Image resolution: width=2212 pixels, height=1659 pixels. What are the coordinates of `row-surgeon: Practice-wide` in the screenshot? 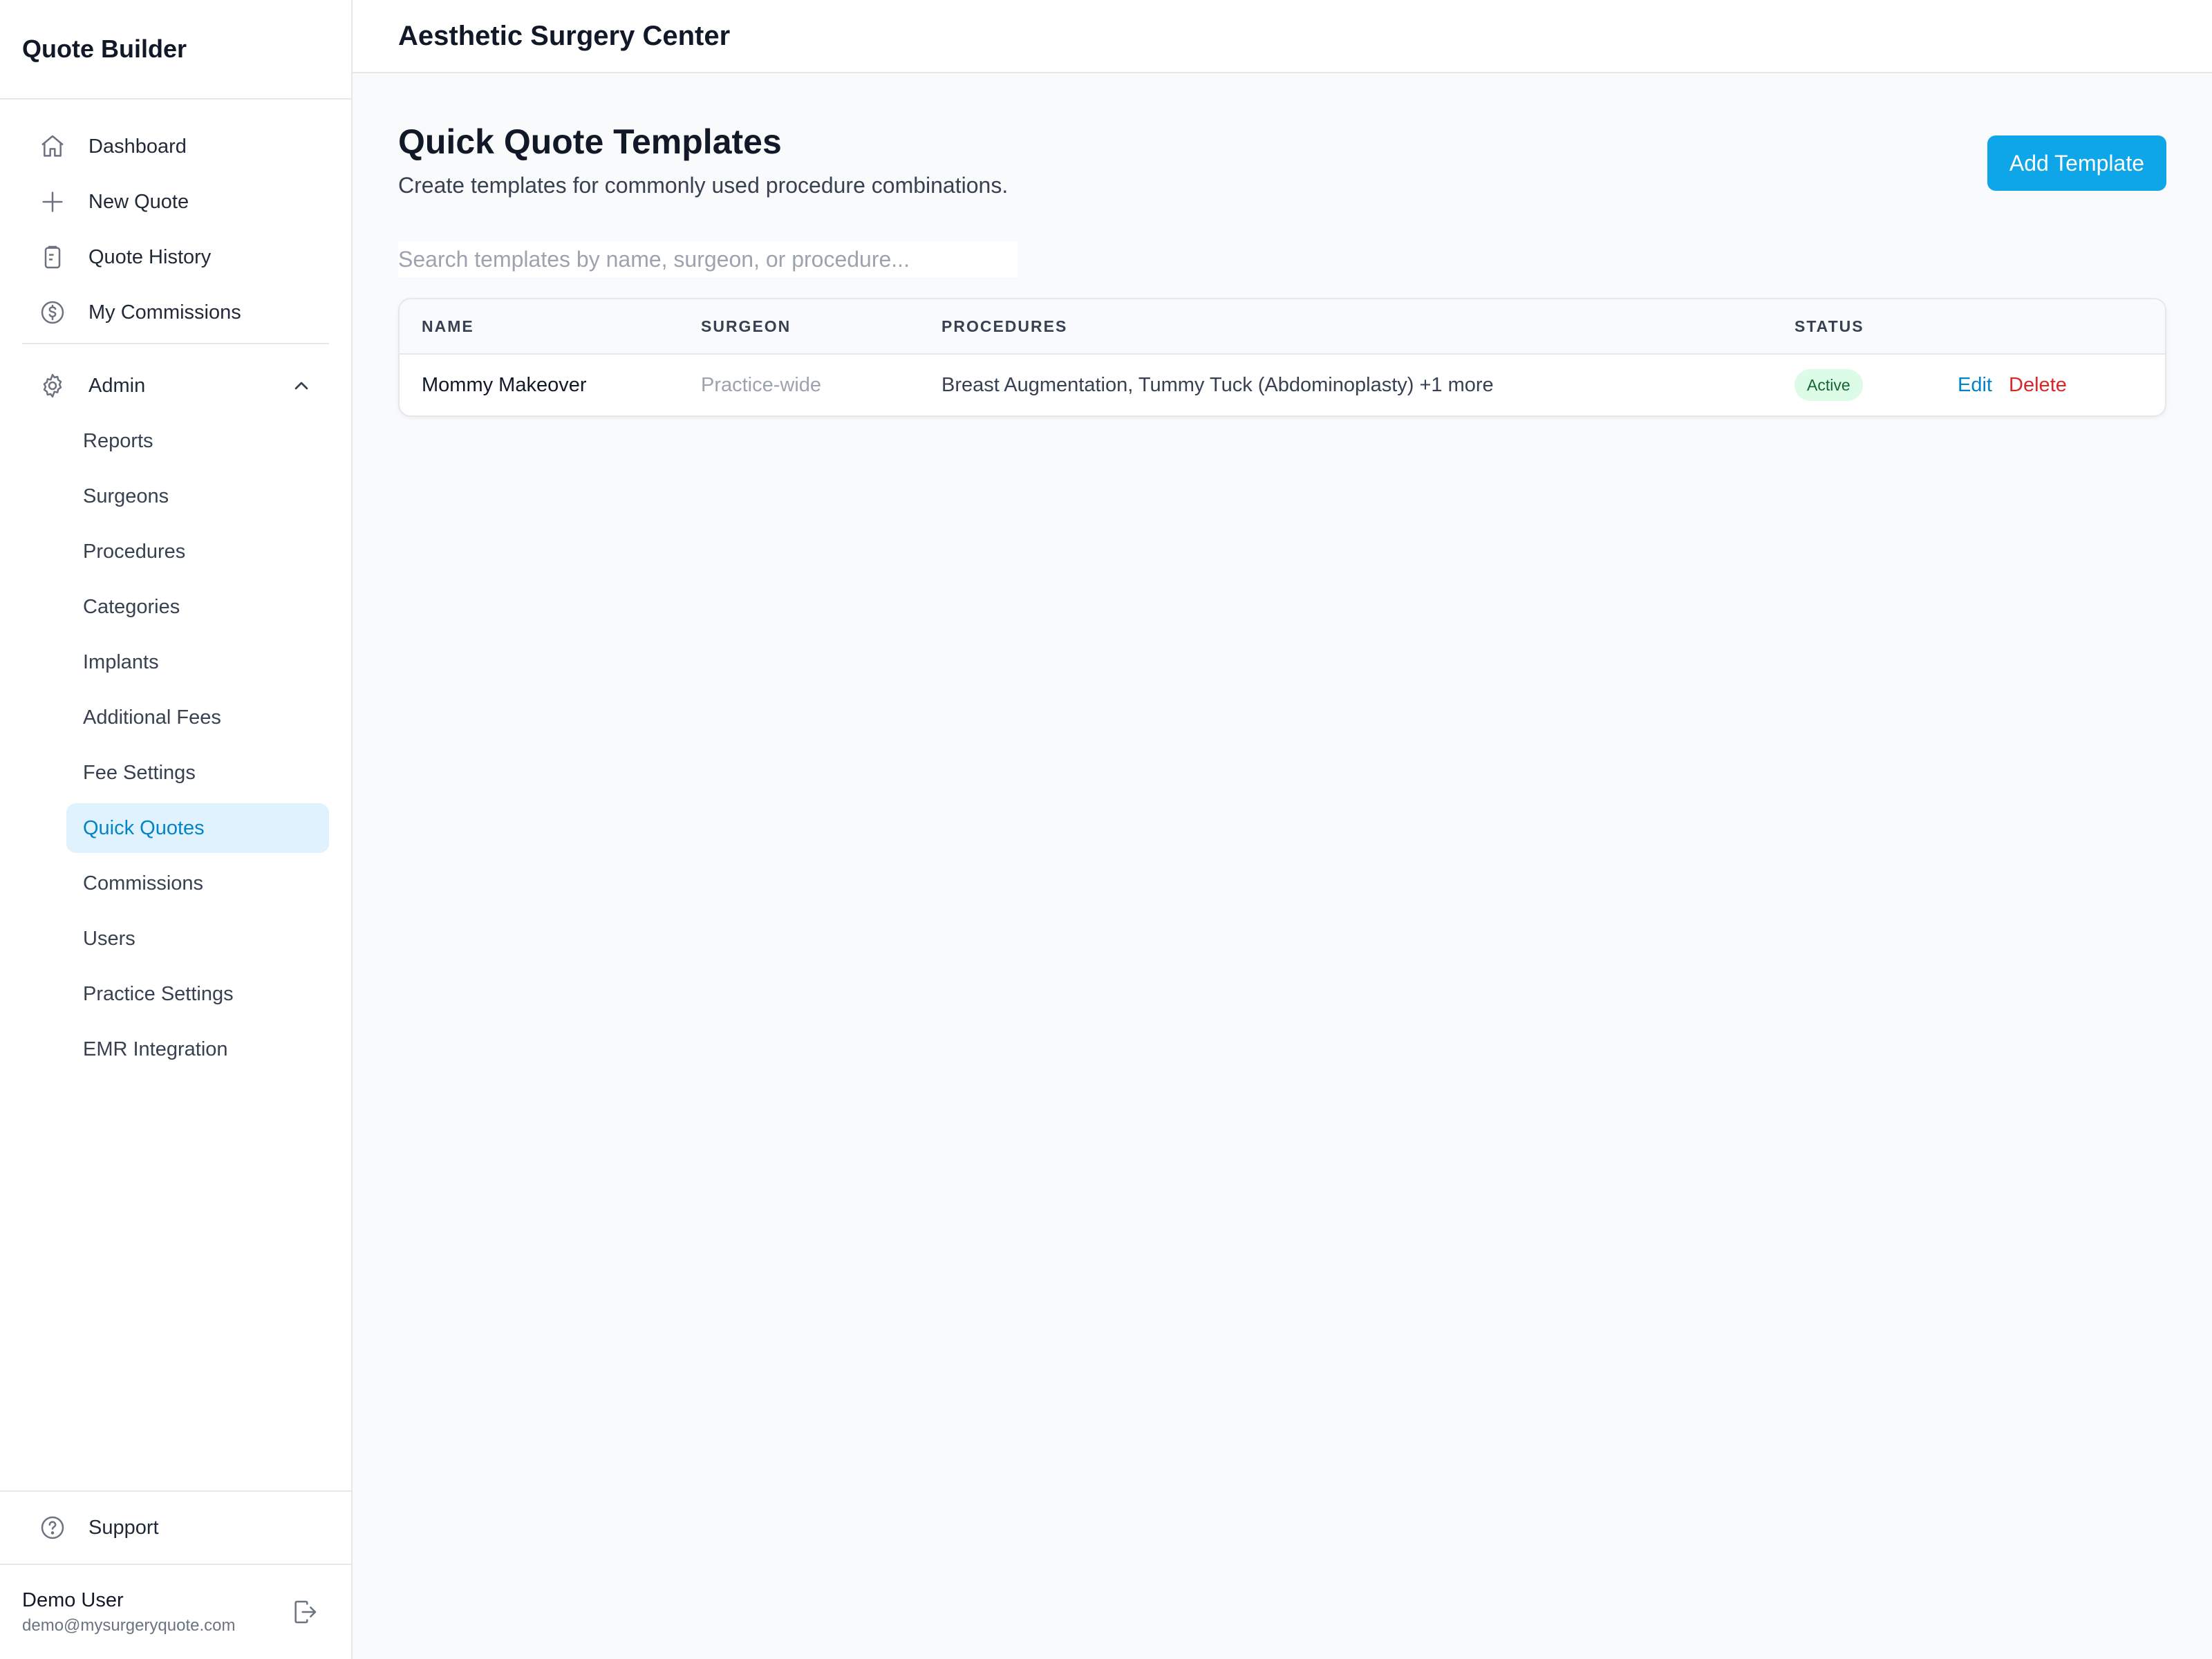 It's located at (761, 385).